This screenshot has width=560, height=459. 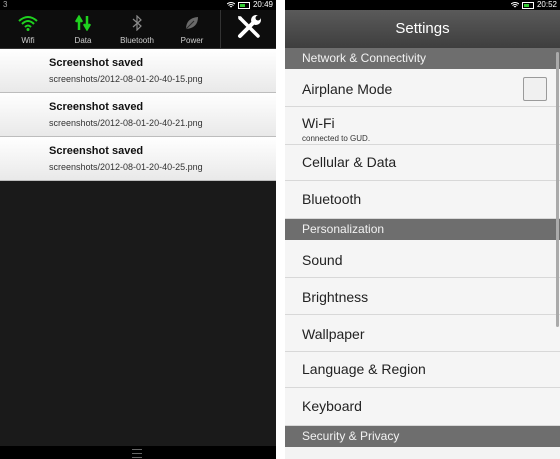 I want to click on divider, so click(x=280, y=229).